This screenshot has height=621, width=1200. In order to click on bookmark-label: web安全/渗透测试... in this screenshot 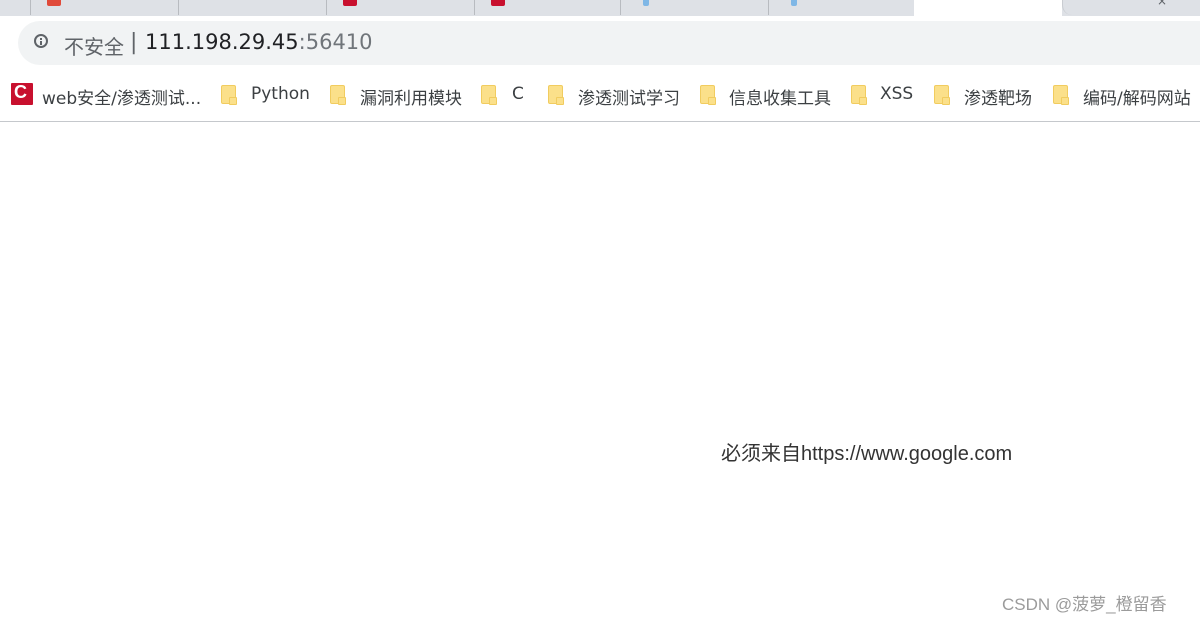, I will do `click(122, 99)`.